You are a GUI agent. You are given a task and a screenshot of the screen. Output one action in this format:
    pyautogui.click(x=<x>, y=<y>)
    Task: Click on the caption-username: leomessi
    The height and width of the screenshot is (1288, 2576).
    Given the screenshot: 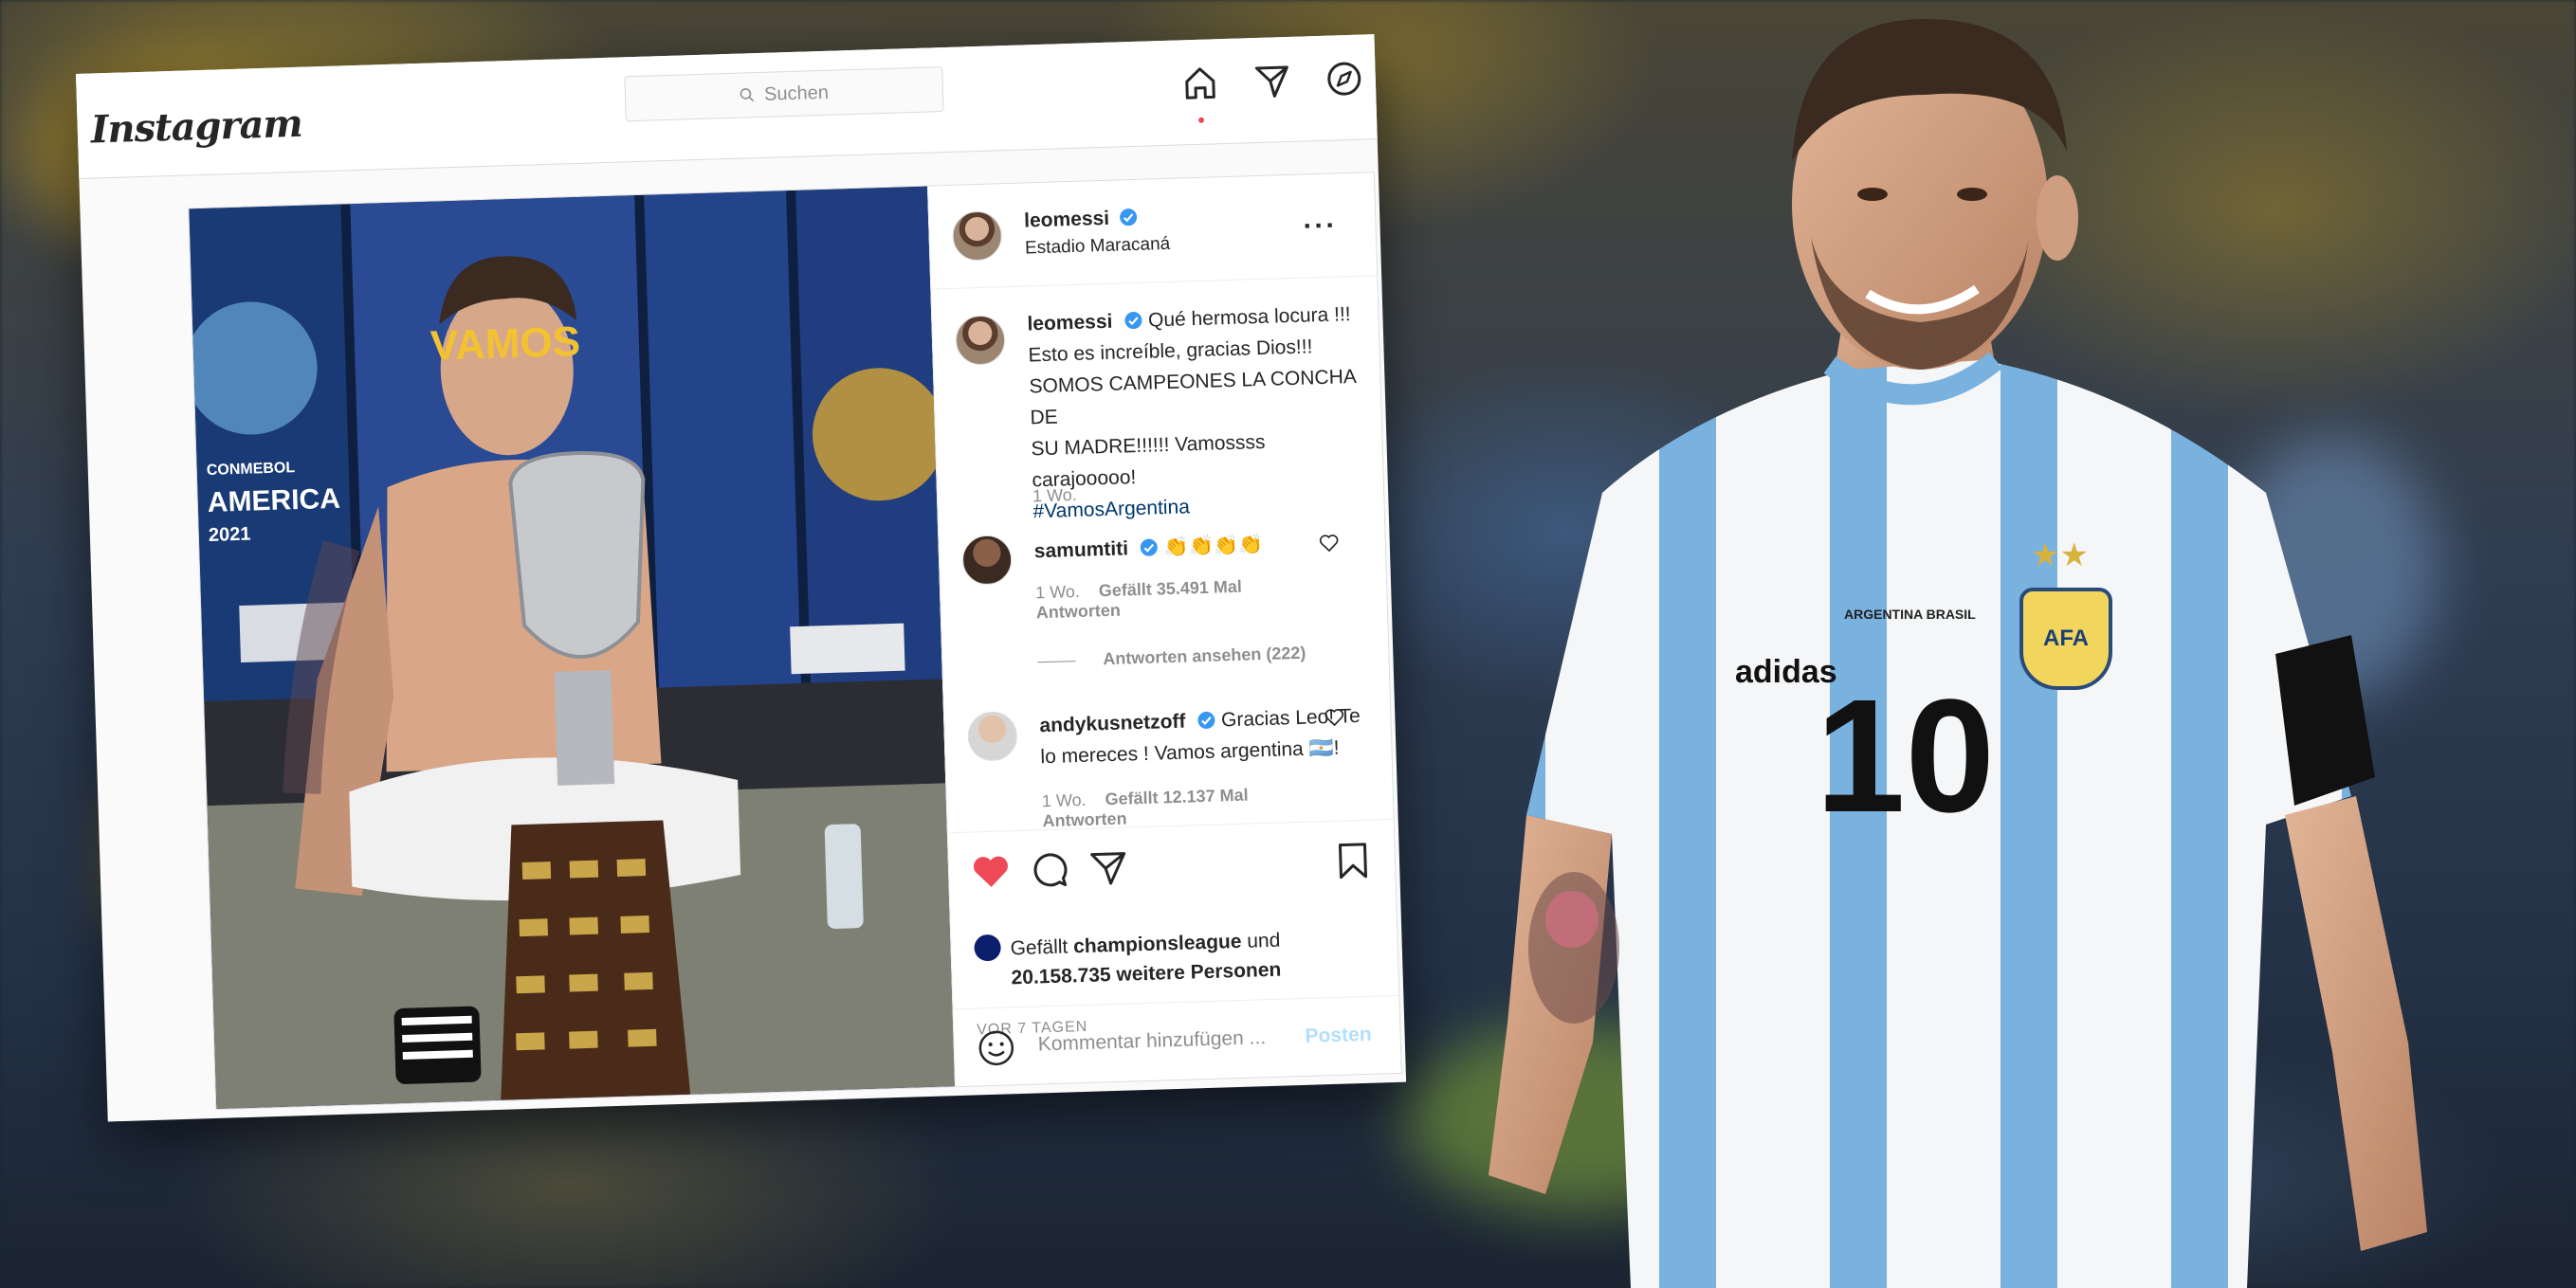 What is the action you would take?
    pyautogui.click(x=1070, y=323)
    